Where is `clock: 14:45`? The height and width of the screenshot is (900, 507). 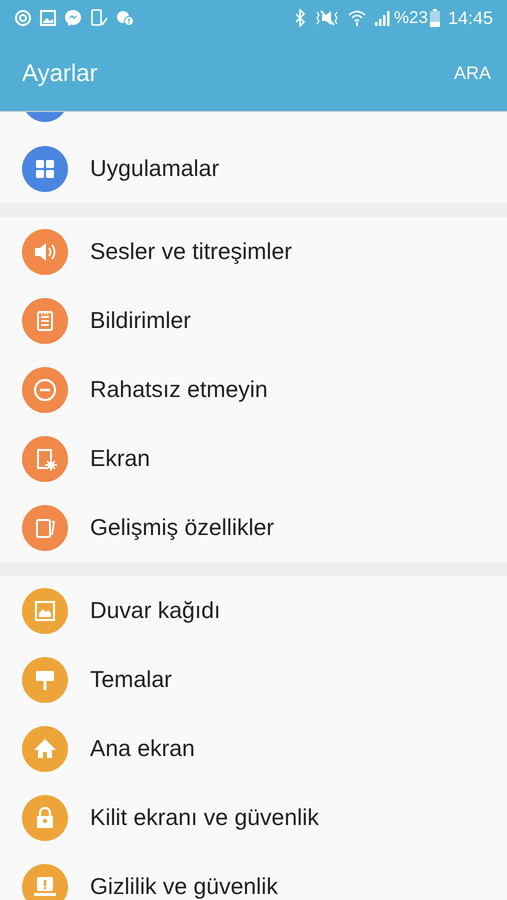
clock: 14:45 is located at coordinates (470, 18).